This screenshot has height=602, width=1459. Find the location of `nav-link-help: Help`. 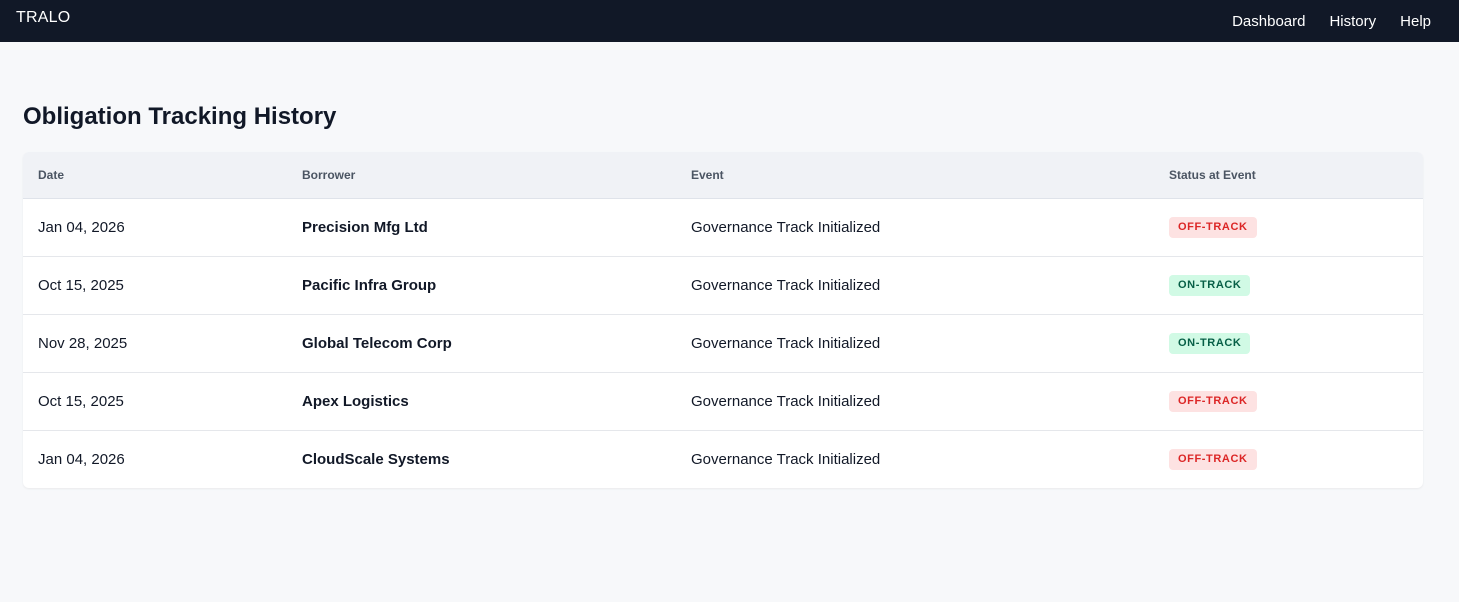

nav-link-help: Help is located at coordinates (1415, 21).